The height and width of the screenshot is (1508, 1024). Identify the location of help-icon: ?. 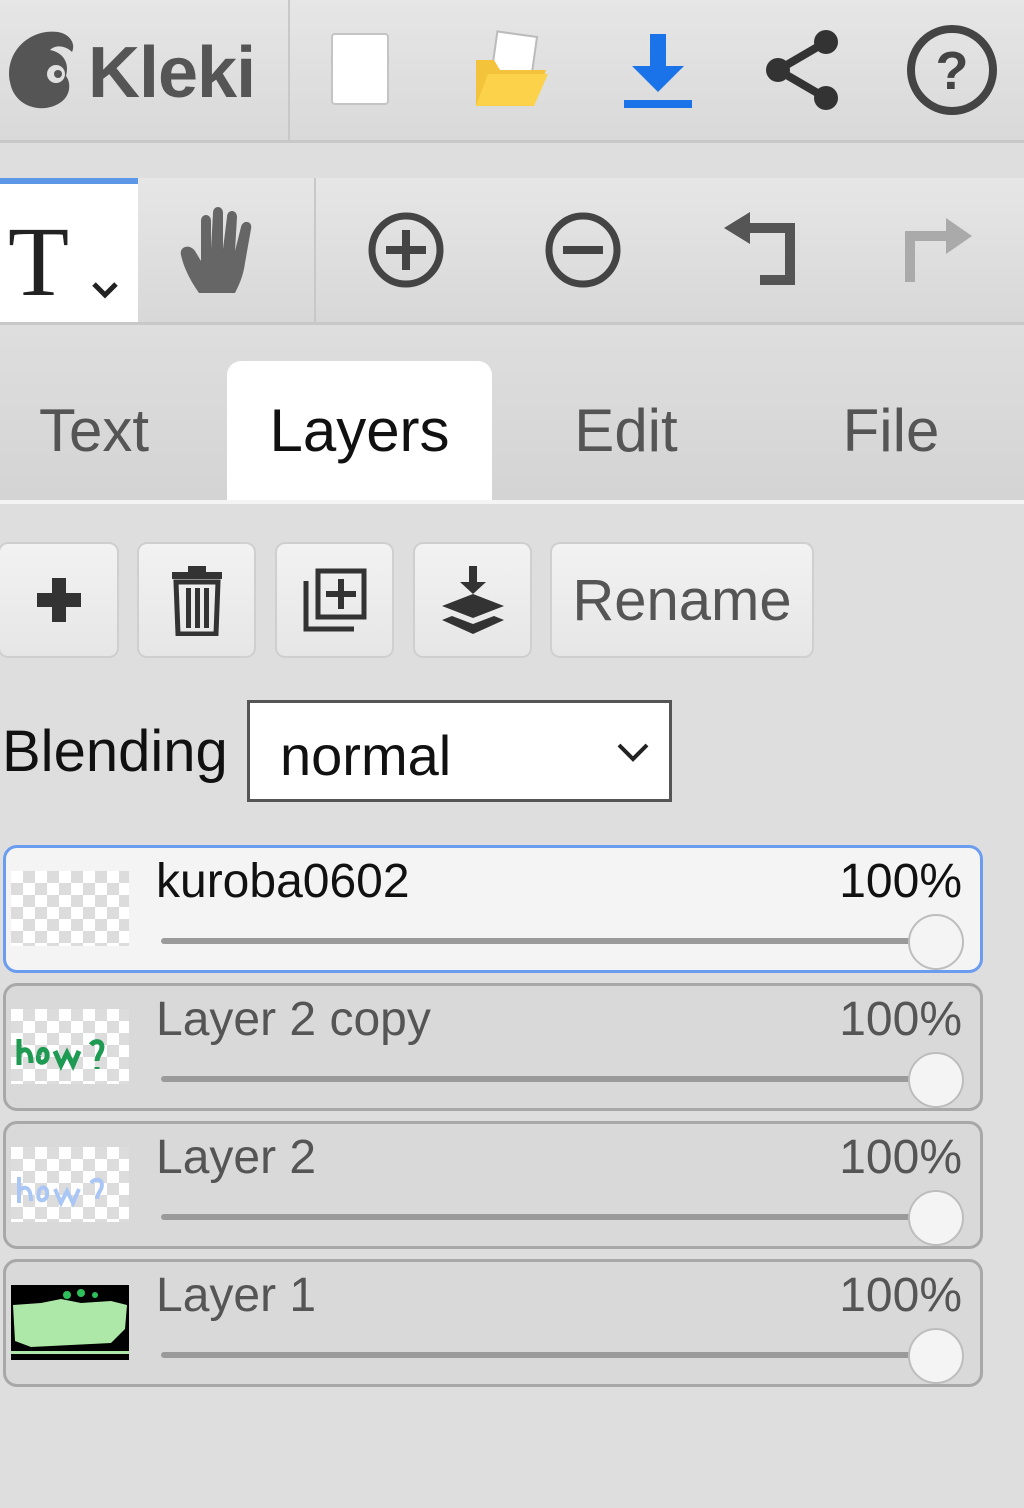
(952, 70).